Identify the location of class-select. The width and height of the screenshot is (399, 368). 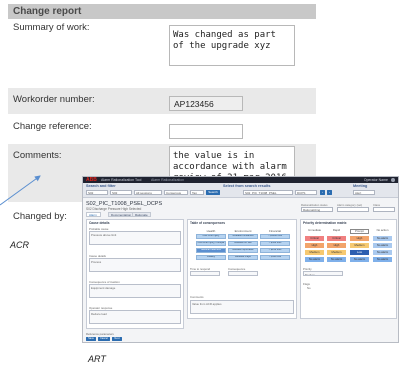
(384, 209).